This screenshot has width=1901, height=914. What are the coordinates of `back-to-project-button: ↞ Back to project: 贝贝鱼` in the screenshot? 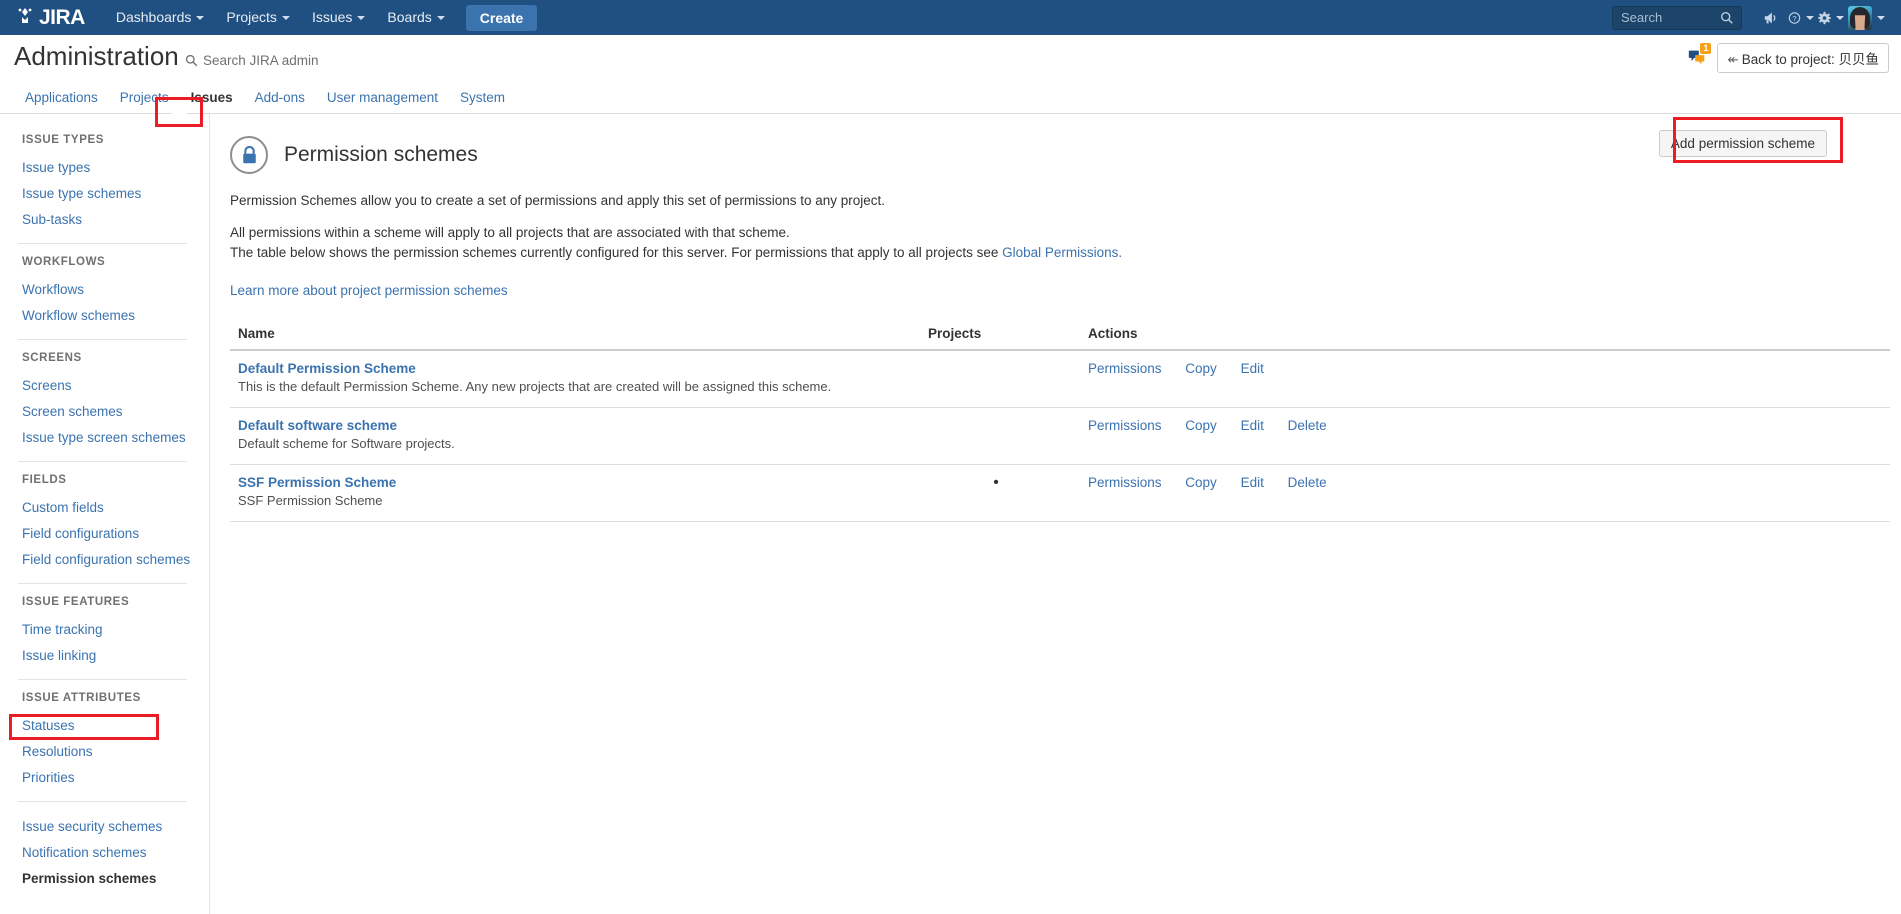 It's located at (1803, 58).